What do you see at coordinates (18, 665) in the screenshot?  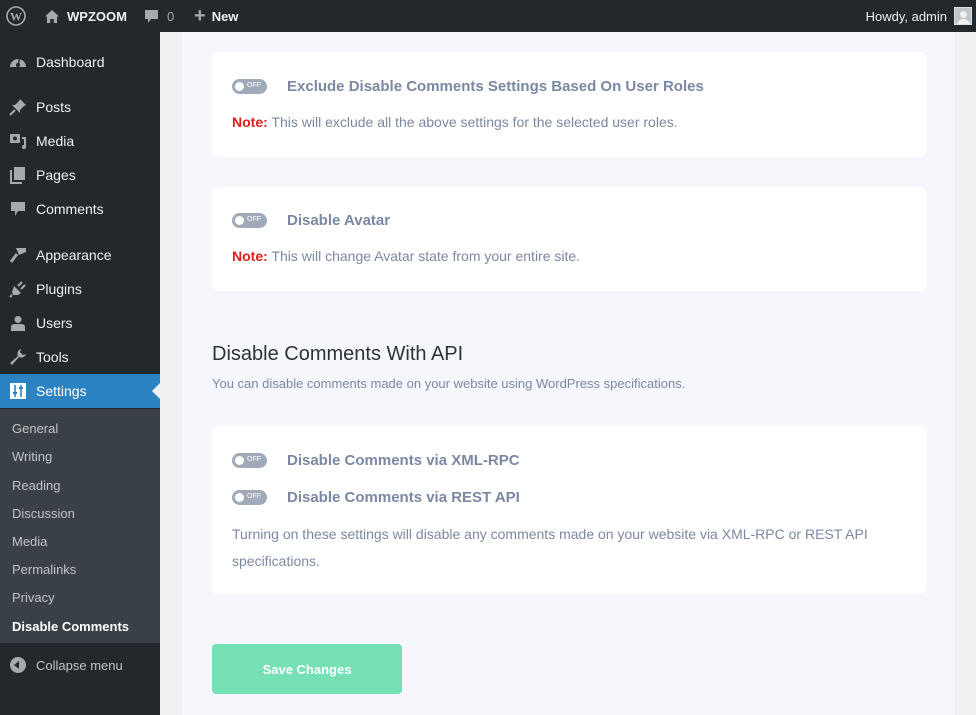 I see `collapse-arrow-icon` at bounding box center [18, 665].